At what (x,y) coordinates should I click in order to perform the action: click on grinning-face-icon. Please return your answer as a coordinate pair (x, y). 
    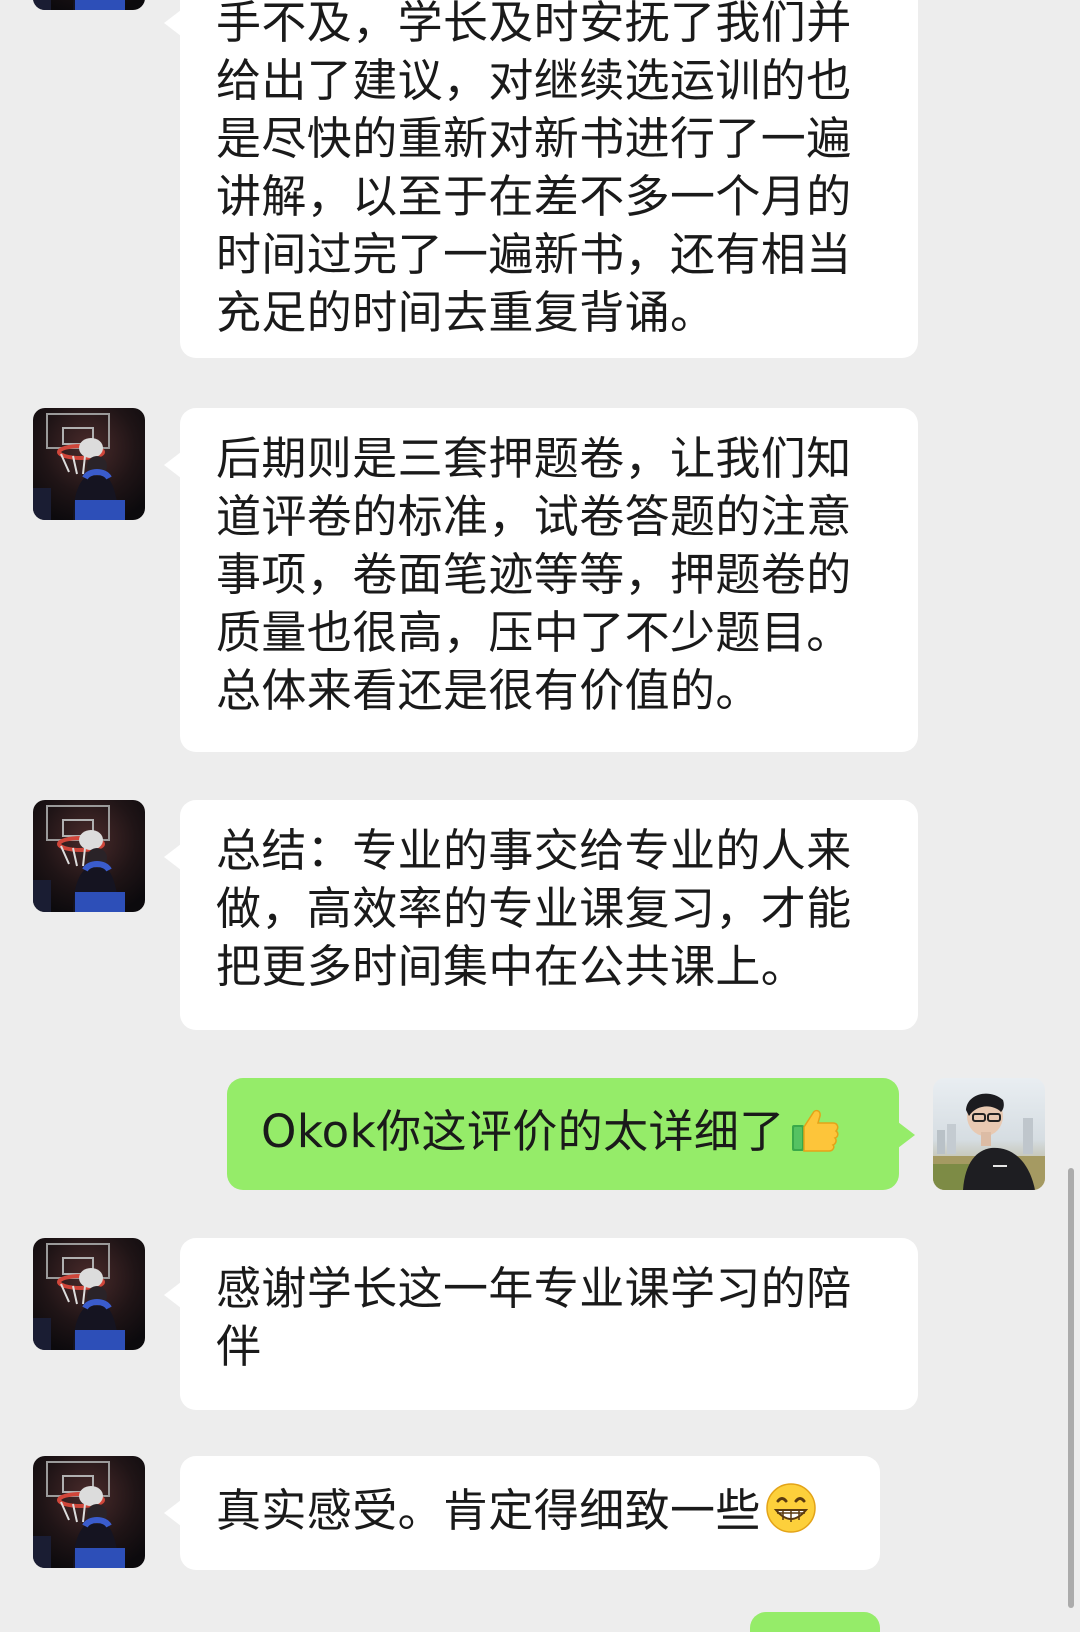
    Looking at the image, I should click on (791, 1508).